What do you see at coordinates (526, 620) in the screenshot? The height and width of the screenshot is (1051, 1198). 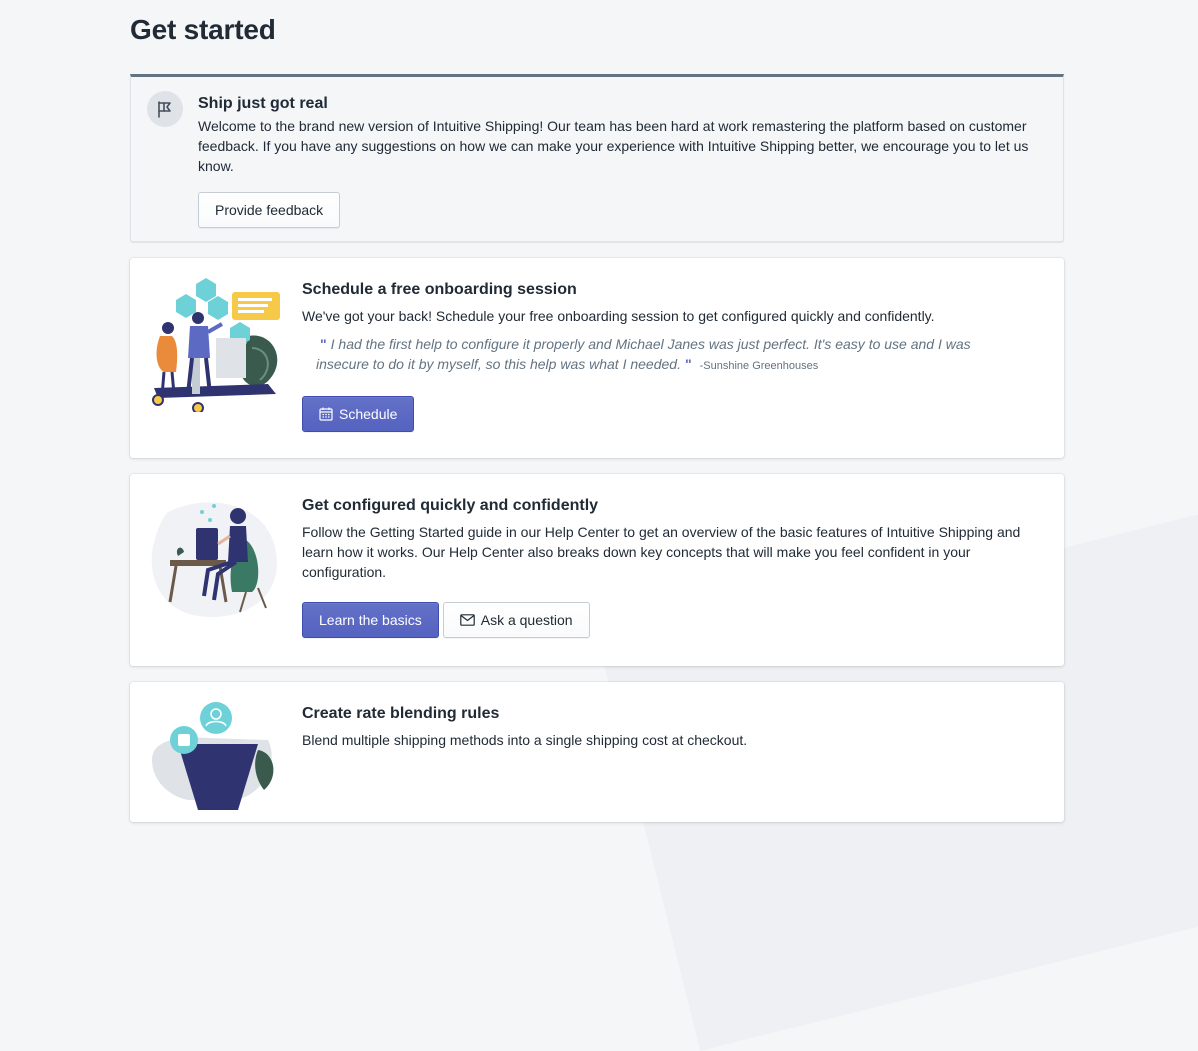 I see `ask-a-question-label: Ask a question` at bounding box center [526, 620].